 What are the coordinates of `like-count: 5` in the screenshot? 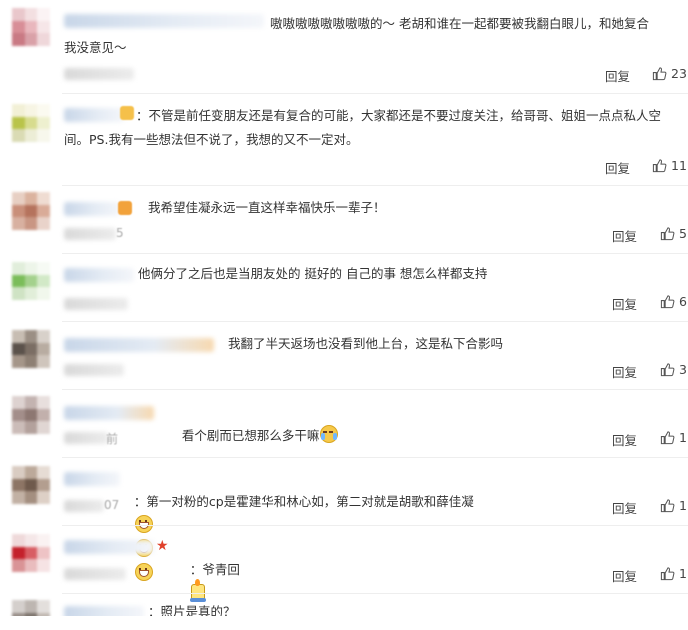 It's located at (683, 233).